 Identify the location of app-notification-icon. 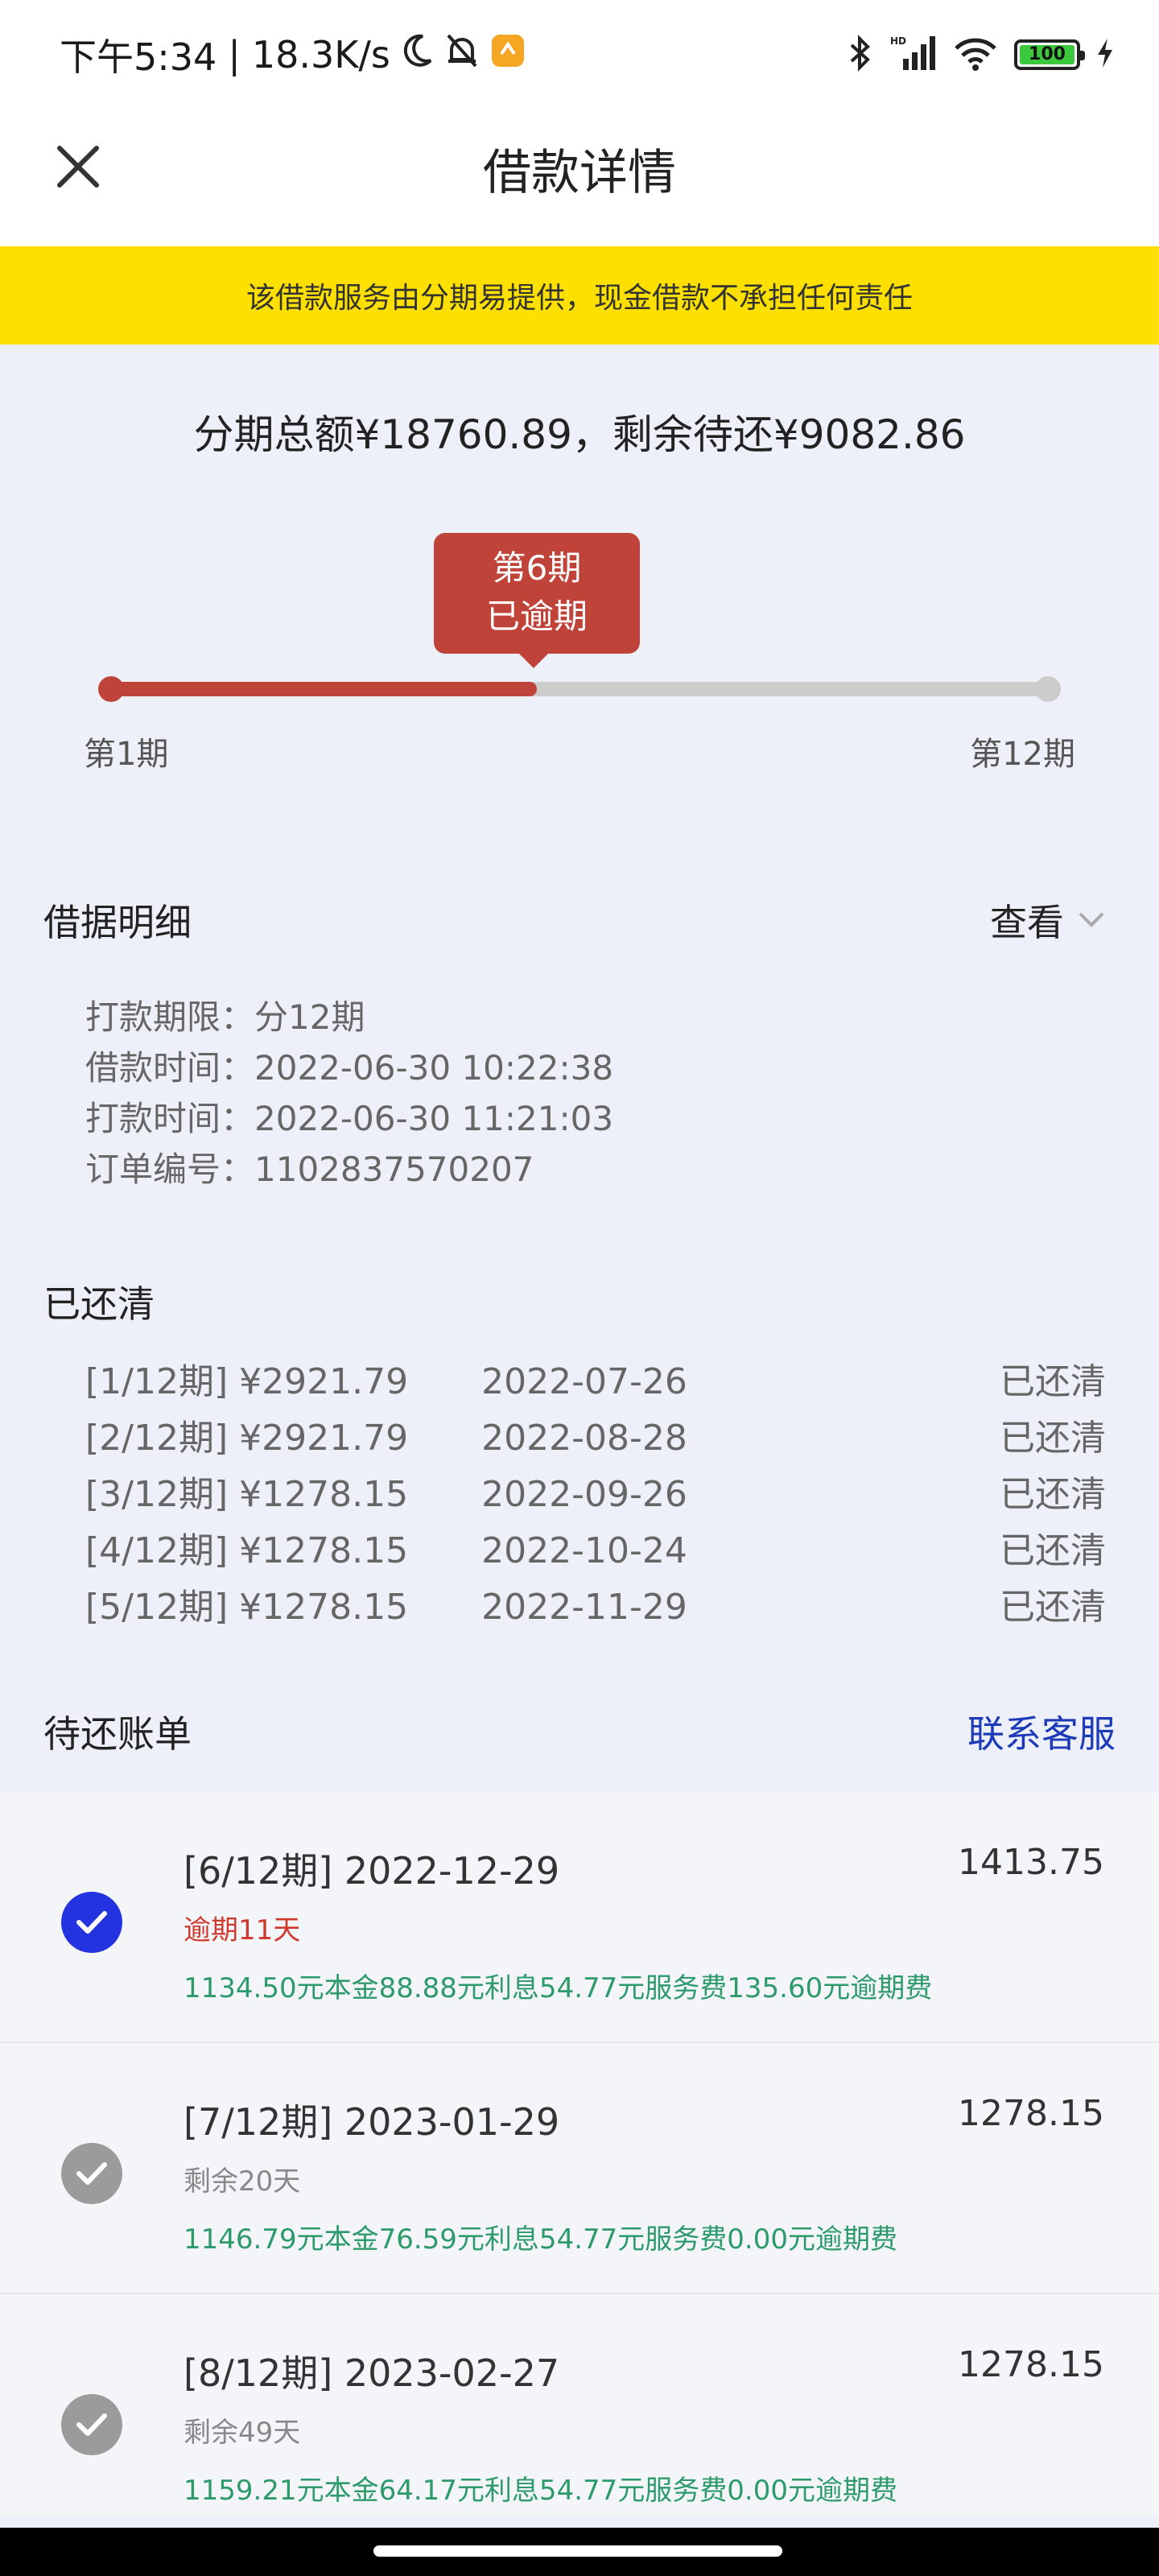
(508, 55).